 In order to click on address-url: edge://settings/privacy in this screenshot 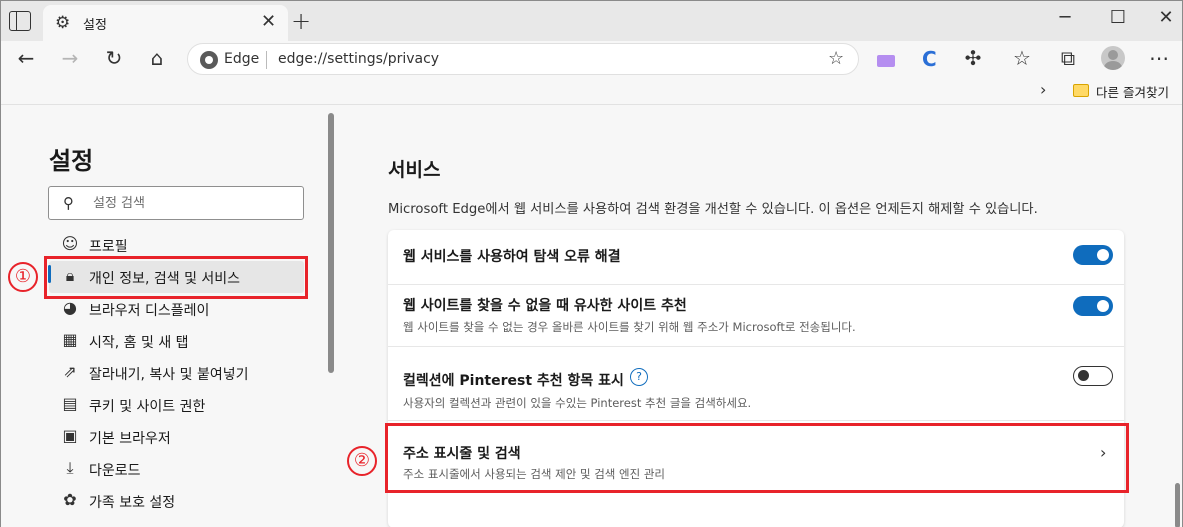, I will do `click(358, 59)`.